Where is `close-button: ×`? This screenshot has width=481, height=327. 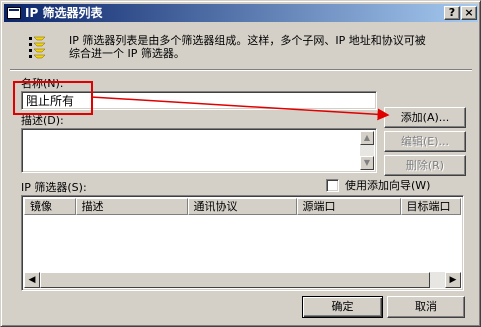
close-button: × is located at coordinates (469, 13).